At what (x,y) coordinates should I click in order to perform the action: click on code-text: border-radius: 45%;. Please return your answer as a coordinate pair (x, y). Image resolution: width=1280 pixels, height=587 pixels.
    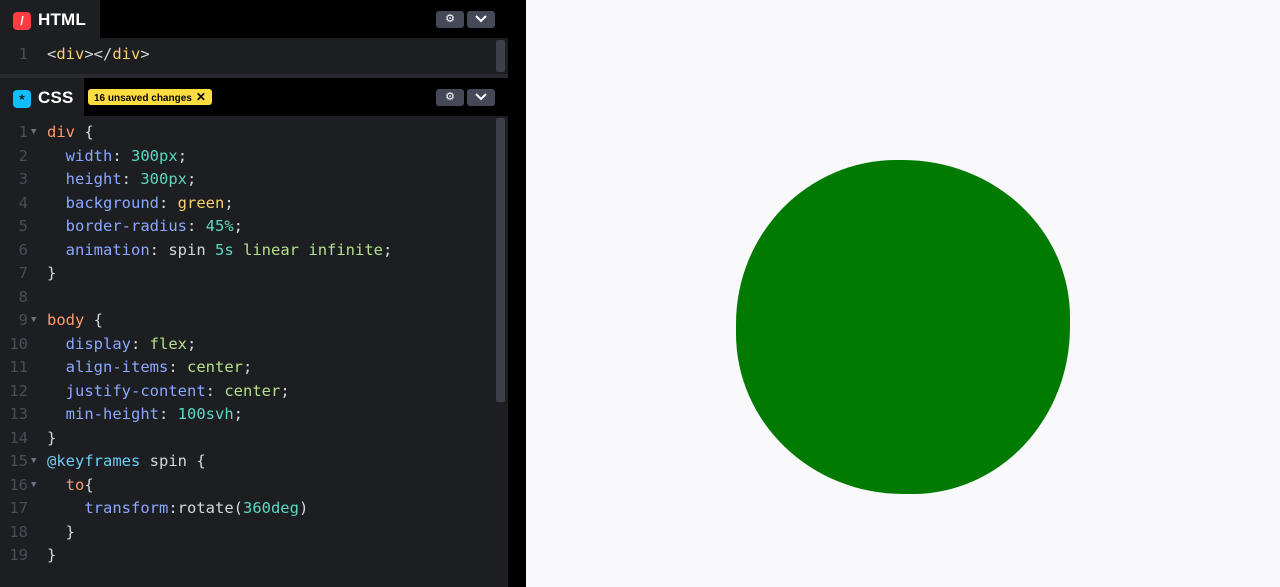
    Looking at the image, I should click on (145, 227).